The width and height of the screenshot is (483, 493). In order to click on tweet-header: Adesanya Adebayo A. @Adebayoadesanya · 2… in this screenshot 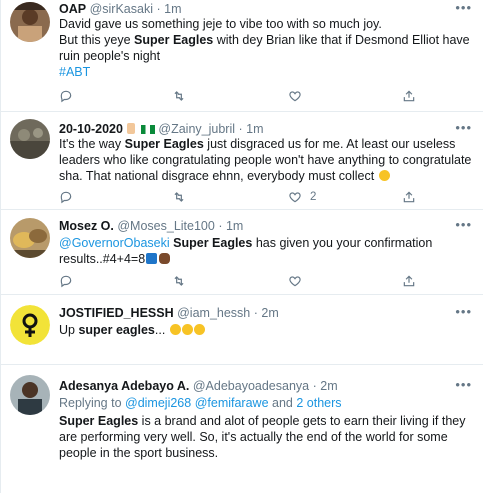, I will do `click(259, 387)`.